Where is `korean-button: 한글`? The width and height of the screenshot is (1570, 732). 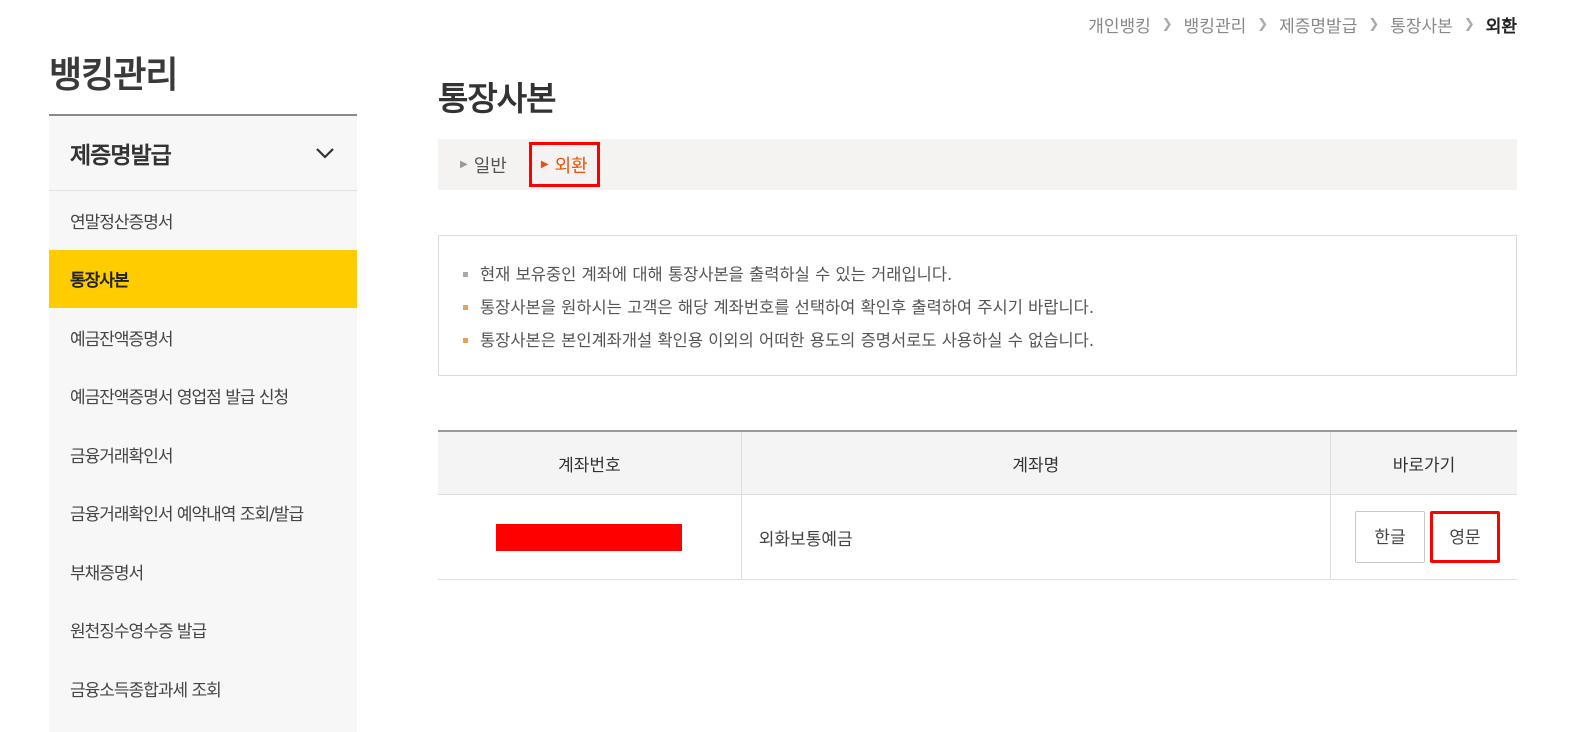
korean-button: 한글 is located at coordinates (1390, 537).